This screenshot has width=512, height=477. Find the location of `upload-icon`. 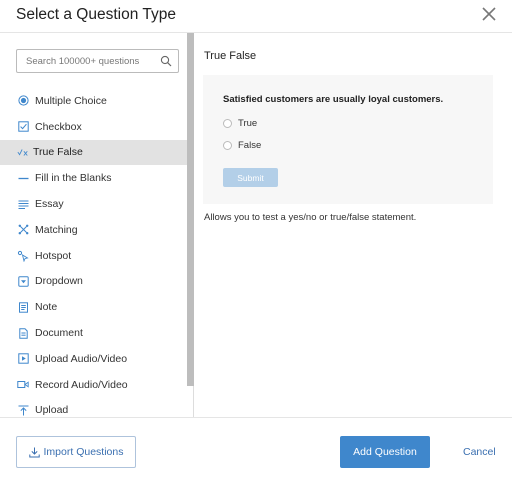

upload-icon is located at coordinates (23, 410).